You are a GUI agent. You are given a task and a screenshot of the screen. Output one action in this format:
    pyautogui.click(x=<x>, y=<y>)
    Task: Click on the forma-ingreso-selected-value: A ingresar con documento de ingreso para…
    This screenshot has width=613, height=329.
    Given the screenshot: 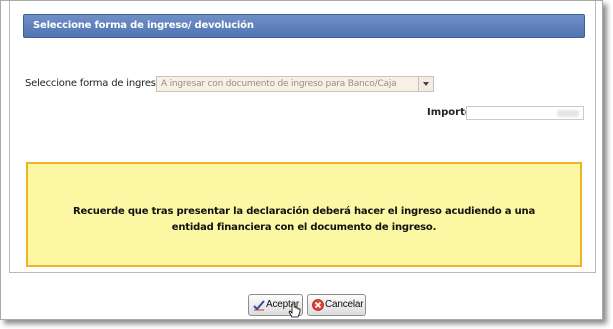 What is the action you would take?
    pyautogui.click(x=279, y=84)
    